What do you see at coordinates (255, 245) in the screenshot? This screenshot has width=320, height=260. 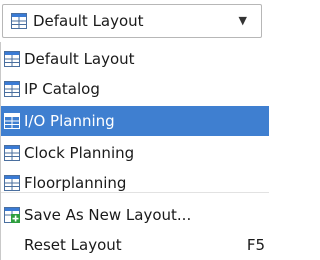 I see `shortcut-label: F5` at bounding box center [255, 245].